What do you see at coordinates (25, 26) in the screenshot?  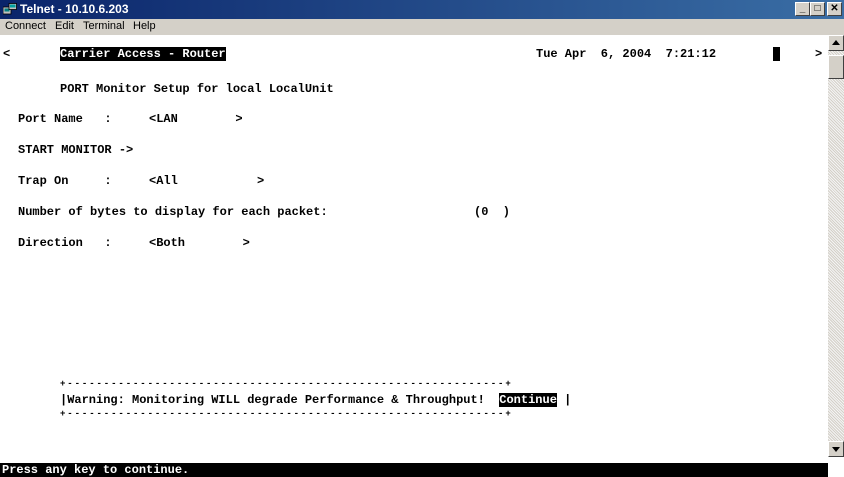 I see `menu-connect: Connect` at bounding box center [25, 26].